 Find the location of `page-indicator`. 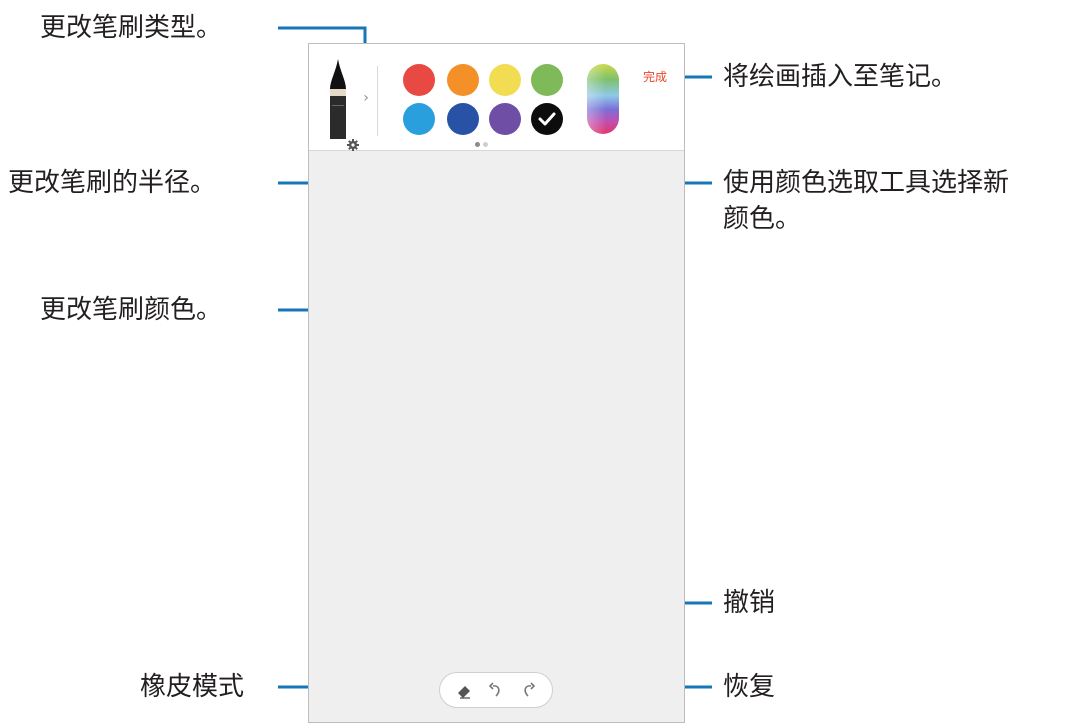

page-indicator is located at coordinates (483, 145).